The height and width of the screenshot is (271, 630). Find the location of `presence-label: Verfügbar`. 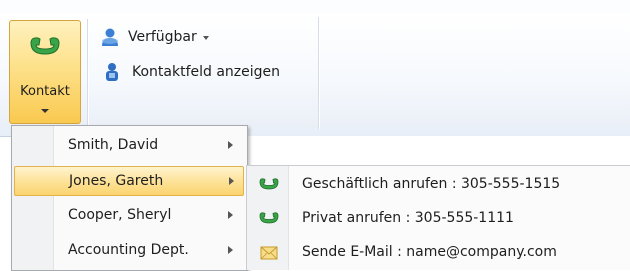

presence-label: Verfügbar is located at coordinates (162, 37).